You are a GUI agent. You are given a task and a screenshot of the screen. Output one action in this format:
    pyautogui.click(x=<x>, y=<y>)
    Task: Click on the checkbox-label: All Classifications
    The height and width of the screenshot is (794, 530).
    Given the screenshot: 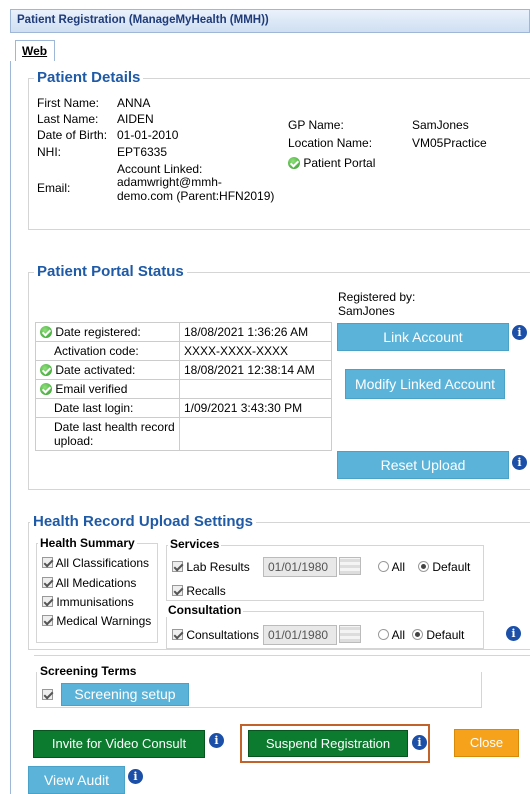 What is the action you would take?
    pyautogui.click(x=102, y=563)
    